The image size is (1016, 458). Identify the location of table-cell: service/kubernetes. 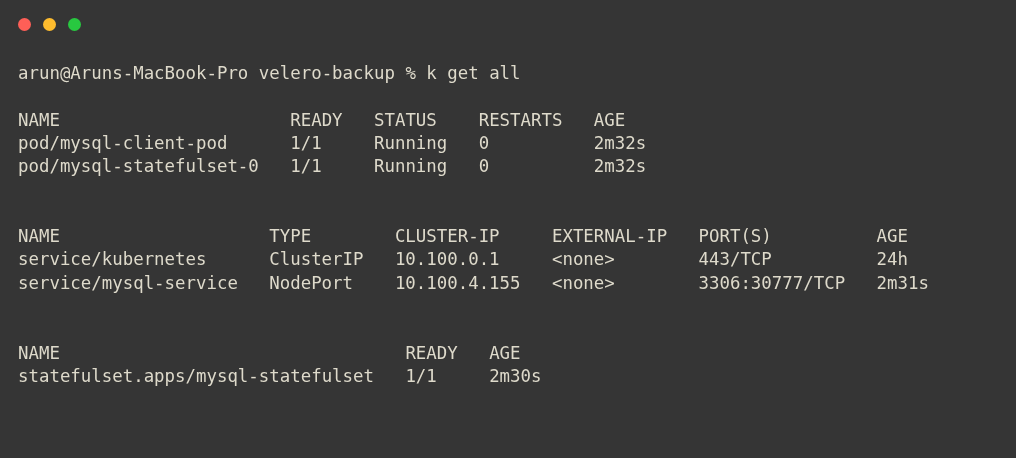
(112, 260).